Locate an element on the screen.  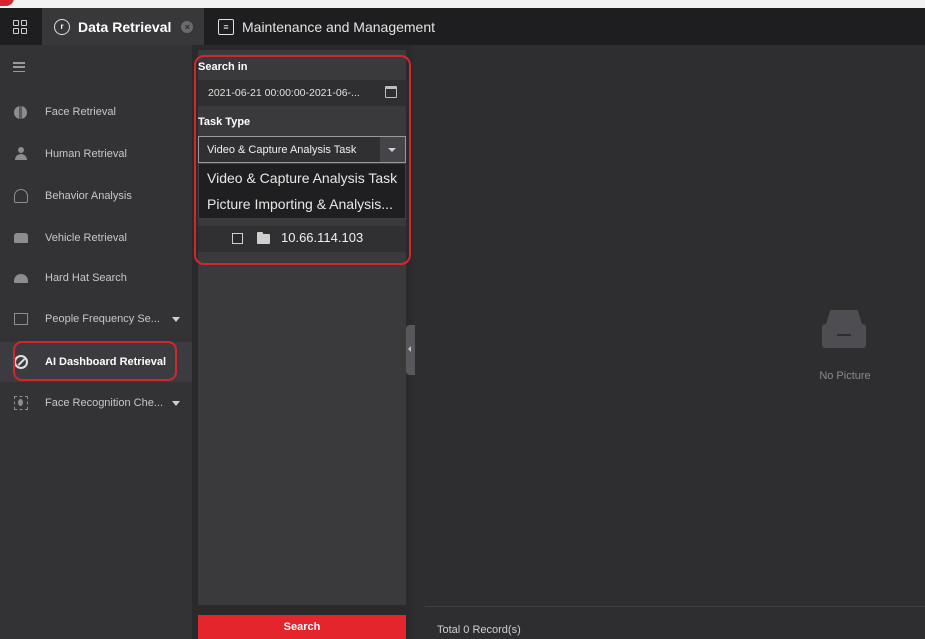
logo-icon is located at coordinates (7, 3).